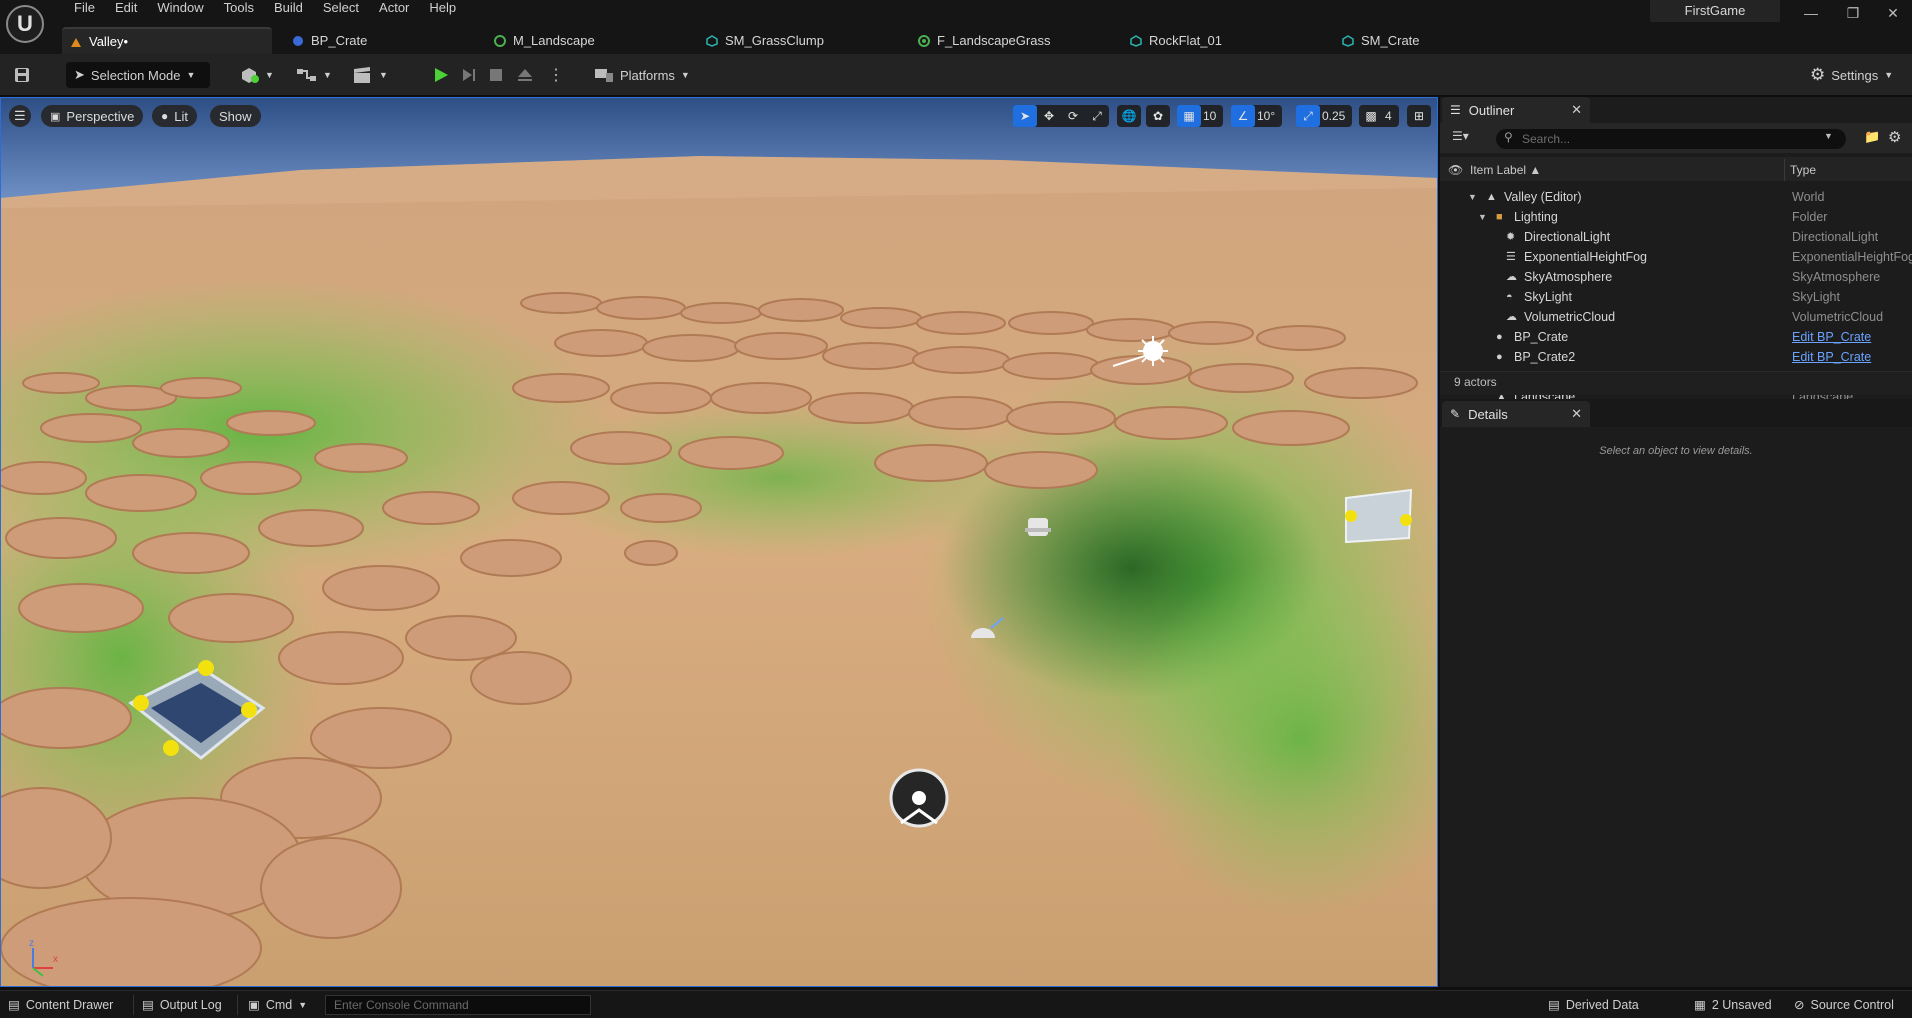 The image size is (1912, 1018). Describe the element at coordinates (1511, 317) in the screenshot. I see `cloud-icon: ☁` at that location.